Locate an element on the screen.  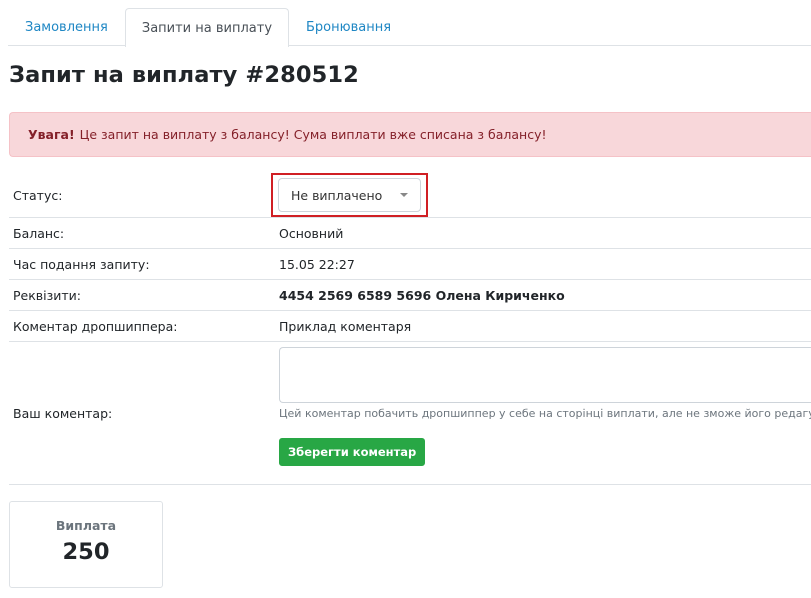
balance-label: Баланс: is located at coordinates (39, 233).